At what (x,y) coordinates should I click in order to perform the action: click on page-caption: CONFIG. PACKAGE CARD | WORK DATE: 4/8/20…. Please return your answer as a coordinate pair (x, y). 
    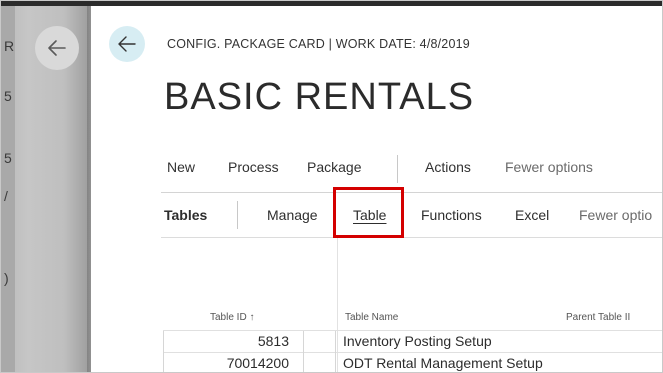
    Looking at the image, I should click on (318, 44).